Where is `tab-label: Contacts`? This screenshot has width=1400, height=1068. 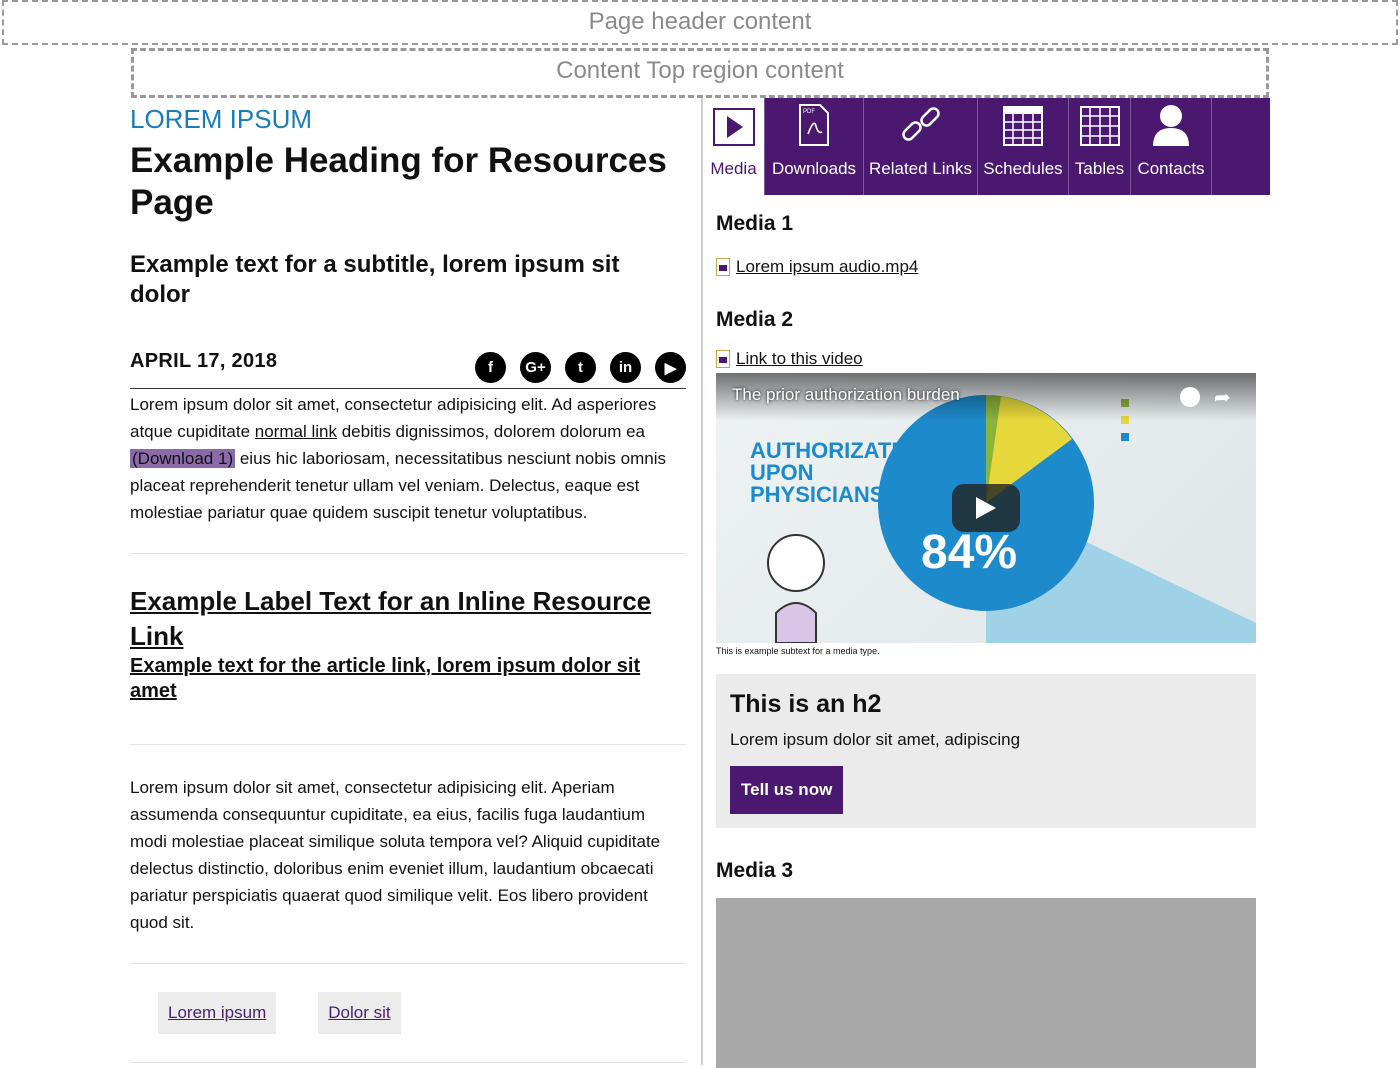 tab-label: Contacts is located at coordinates (1171, 168).